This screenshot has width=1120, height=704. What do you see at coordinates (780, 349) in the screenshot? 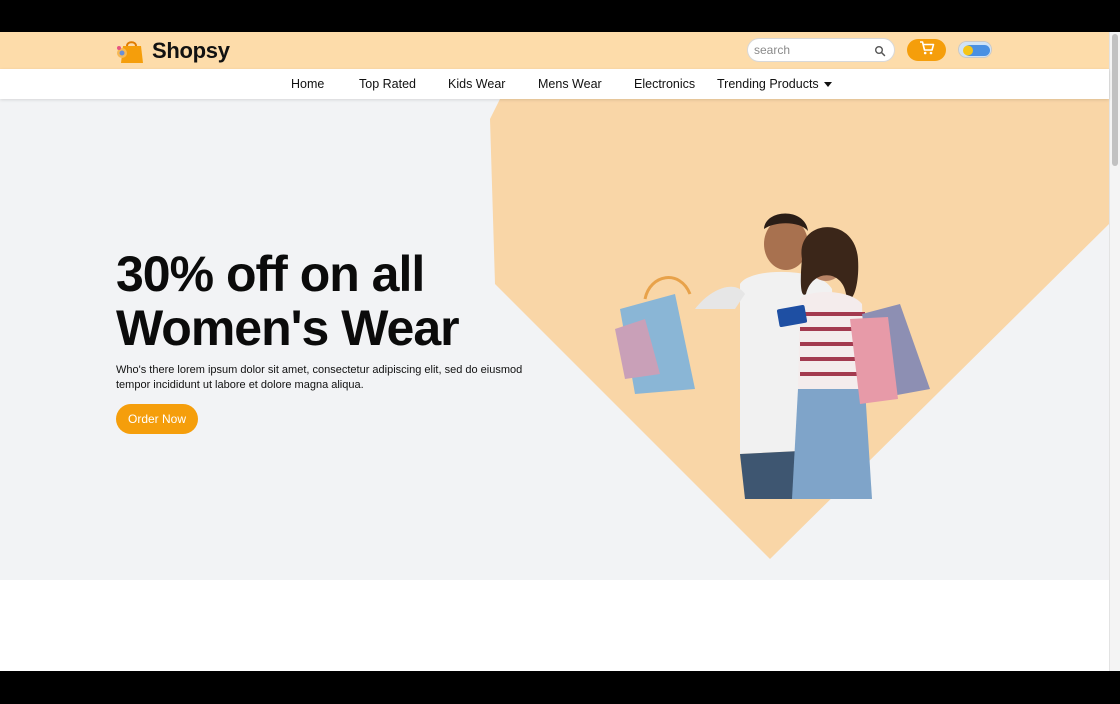
I see `hero-couple-shopping-image` at bounding box center [780, 349].